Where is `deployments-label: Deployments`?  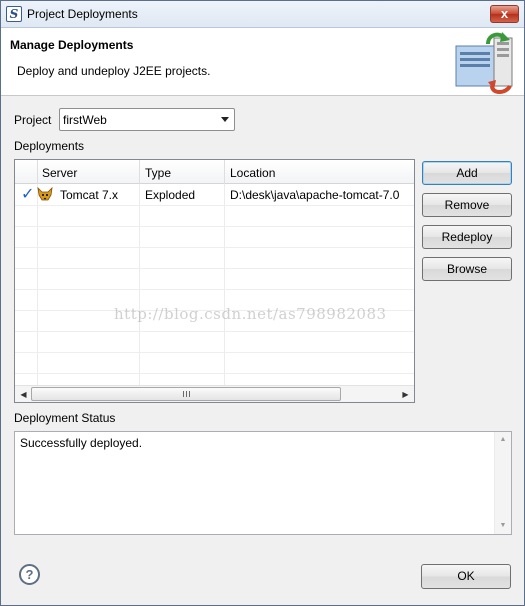
deployments-label: Deployments is located at coordinates (49, 146).